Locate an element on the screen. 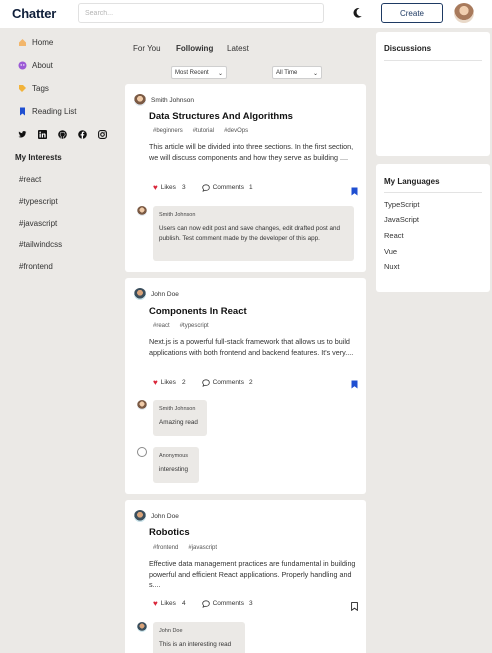 Image resolution: width=492 pixels, height=653 pixels. language-item: React is located at coordinates (394, 235).